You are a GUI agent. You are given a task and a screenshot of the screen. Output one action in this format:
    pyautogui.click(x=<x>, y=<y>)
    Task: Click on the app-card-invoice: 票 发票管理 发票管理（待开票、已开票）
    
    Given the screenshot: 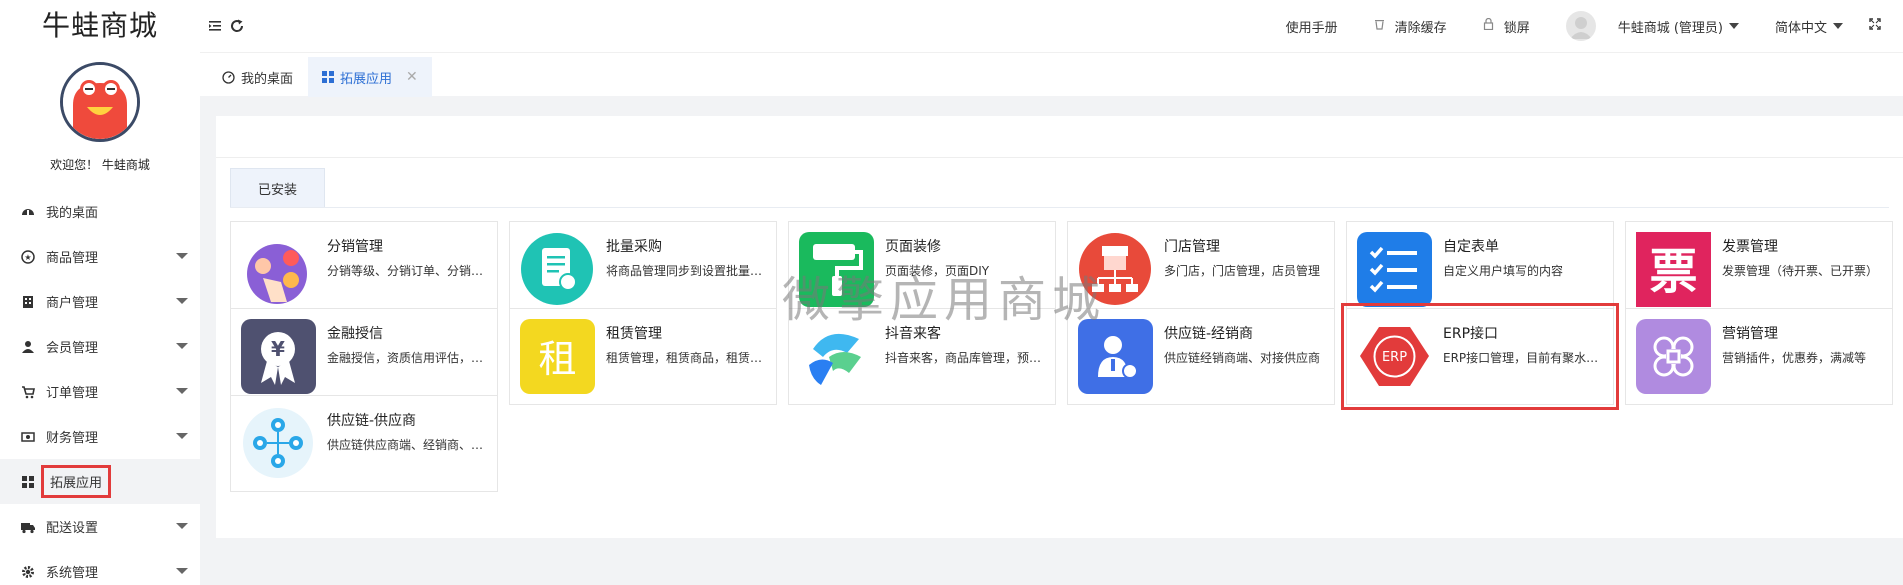 What is the action you would take?
    pyautogui.click(x=1759, y=269)
    